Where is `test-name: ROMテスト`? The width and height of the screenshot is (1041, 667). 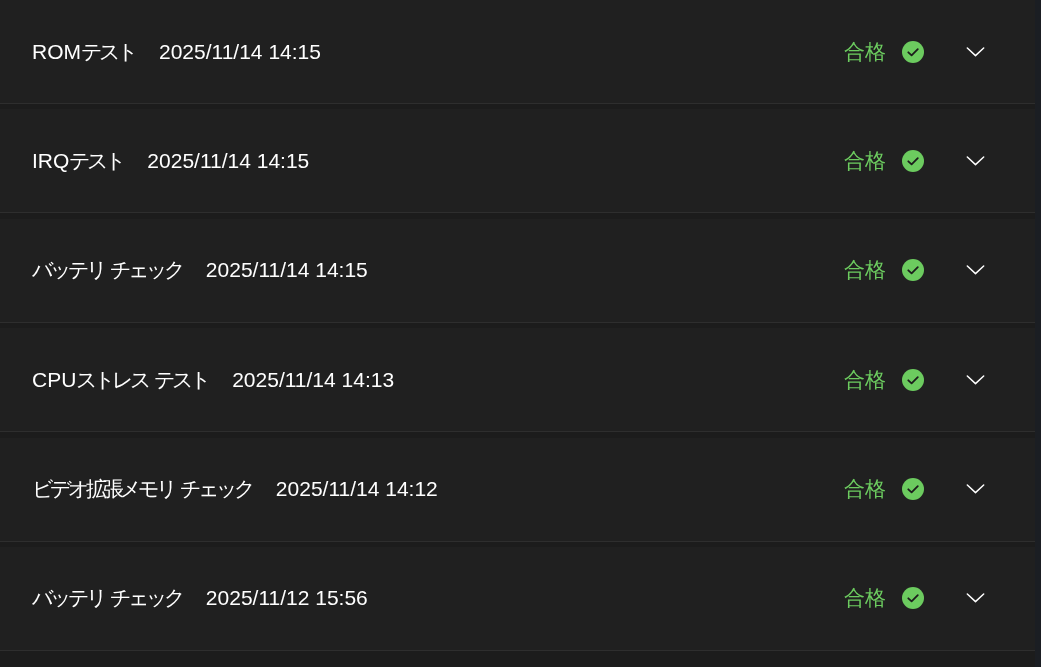
test-name: ROMテスト is located at coordinates (83, 51).